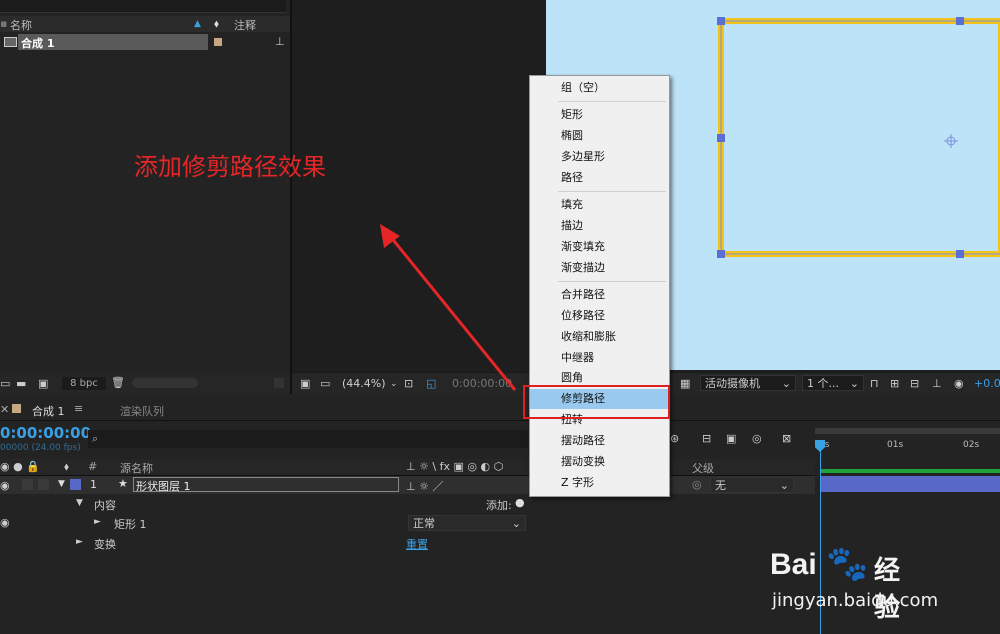 The width and height of the screenshot is (1000, 634). What do you see at coordinates (499, 505) in the screenshot?
I see `add-label: 添加:` at bounding box center [499, 505].